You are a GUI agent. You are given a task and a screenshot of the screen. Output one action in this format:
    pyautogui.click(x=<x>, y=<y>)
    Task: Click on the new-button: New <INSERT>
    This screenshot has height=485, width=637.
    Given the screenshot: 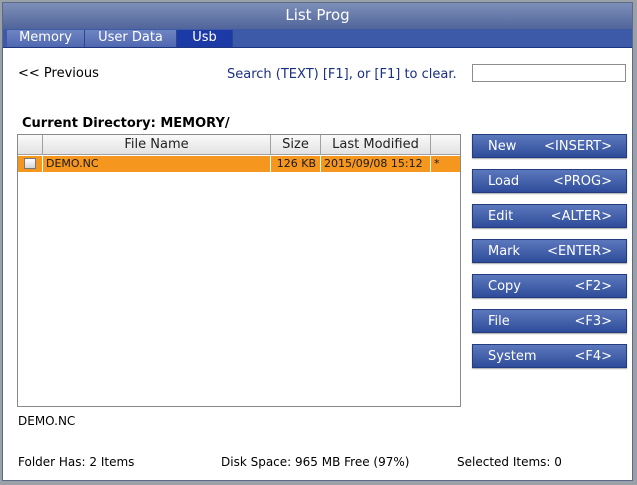 What is the action you would take?
    pyautogui.click(x=549, y=146)
    